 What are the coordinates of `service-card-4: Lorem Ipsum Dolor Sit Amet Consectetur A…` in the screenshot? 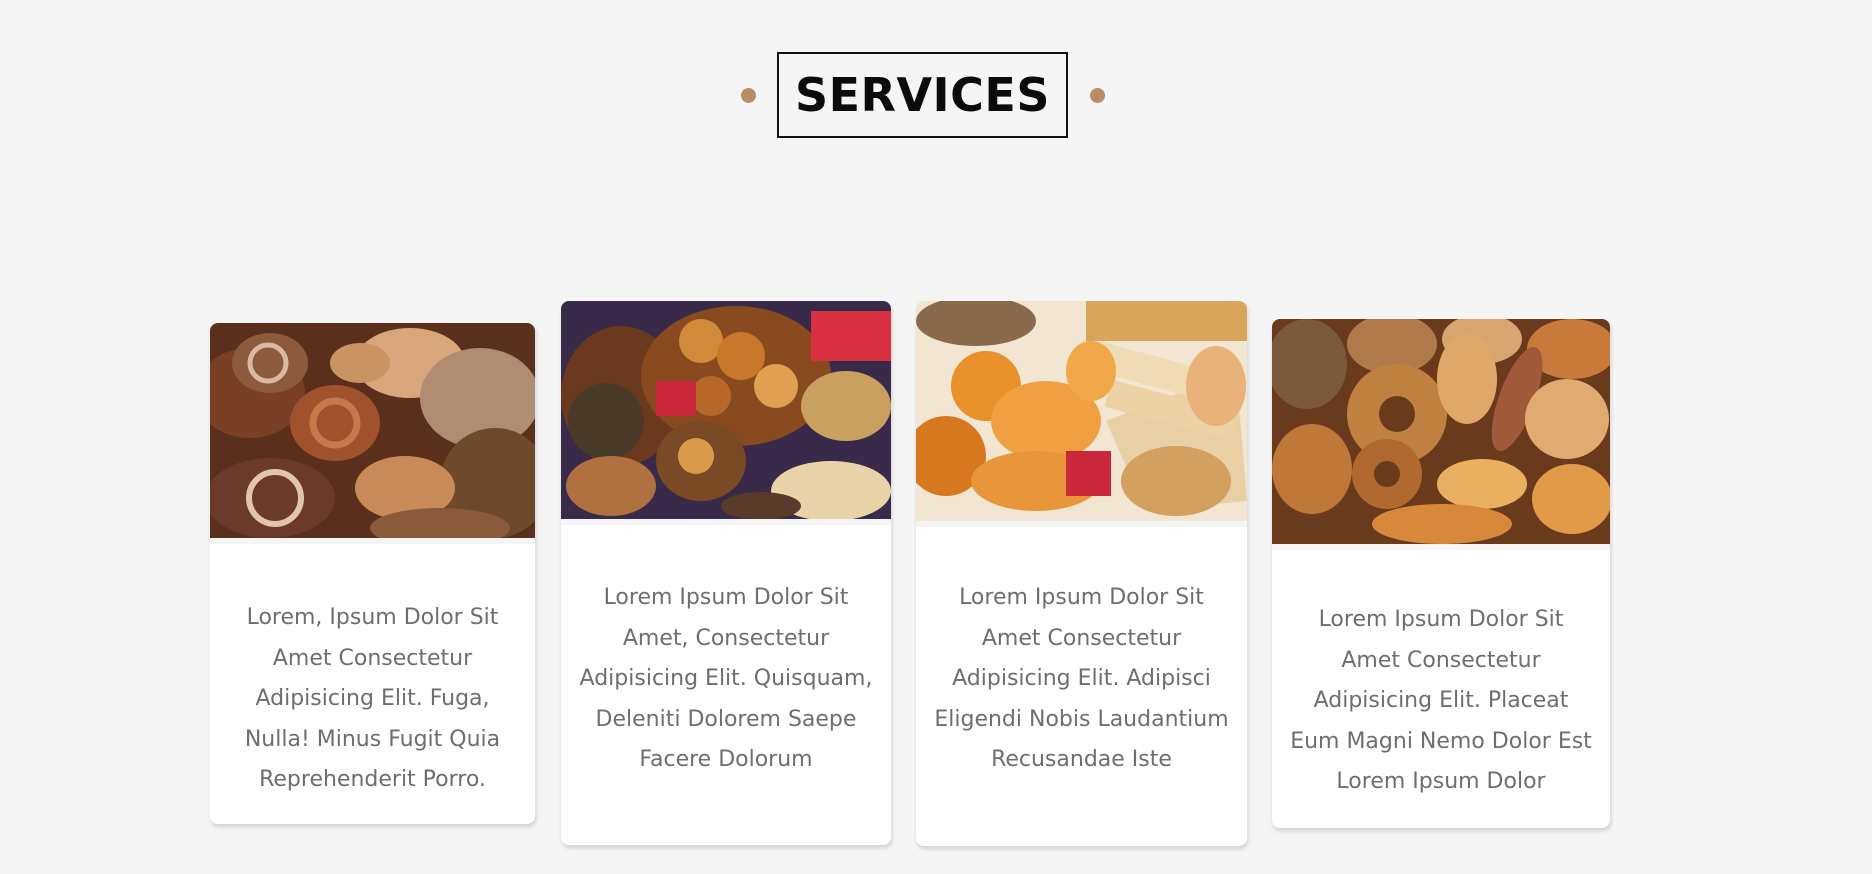 It's located at (1441, 573).